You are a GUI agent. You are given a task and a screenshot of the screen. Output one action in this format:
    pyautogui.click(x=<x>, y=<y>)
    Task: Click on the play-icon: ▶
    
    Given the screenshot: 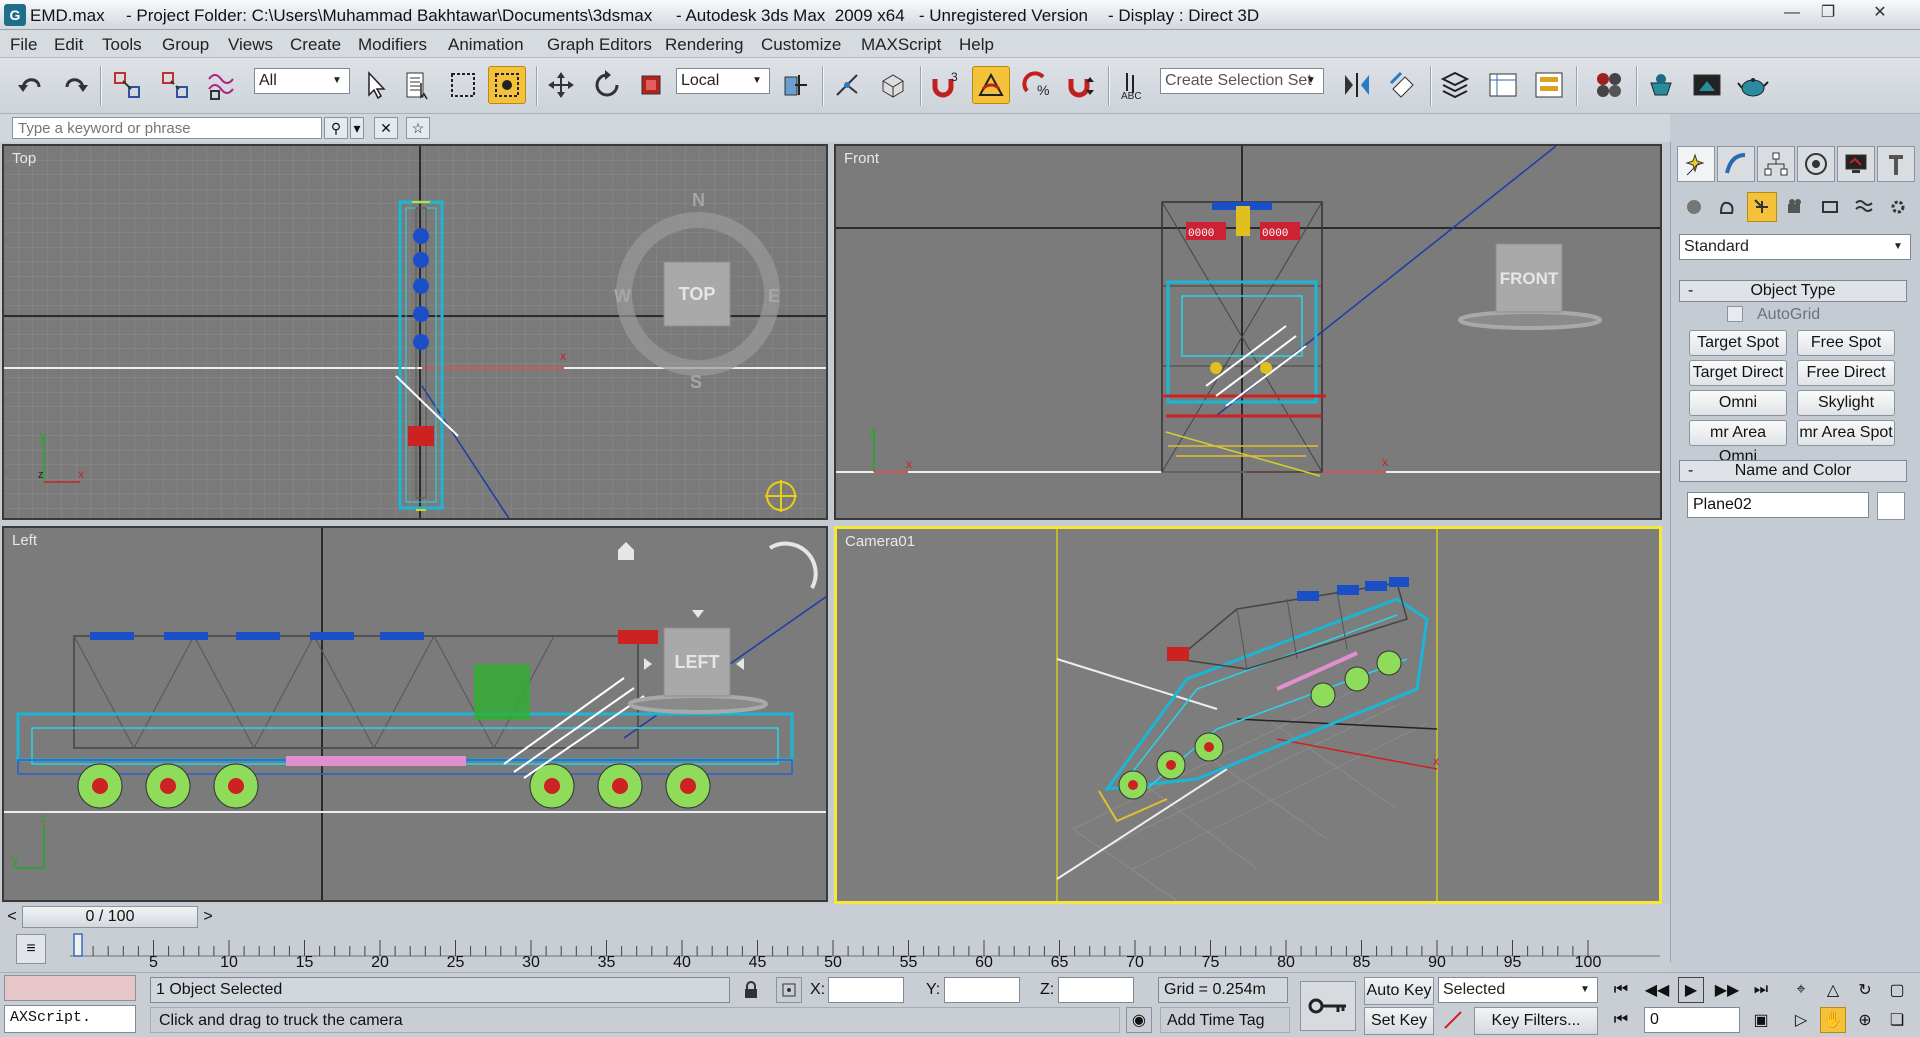 What is the action you would take?
    pyautogui.click(x=1691, y=990)
    